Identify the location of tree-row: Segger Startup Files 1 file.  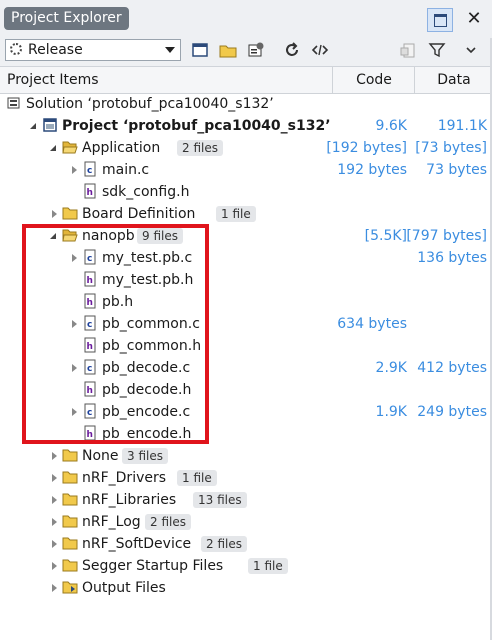
(246, 566).